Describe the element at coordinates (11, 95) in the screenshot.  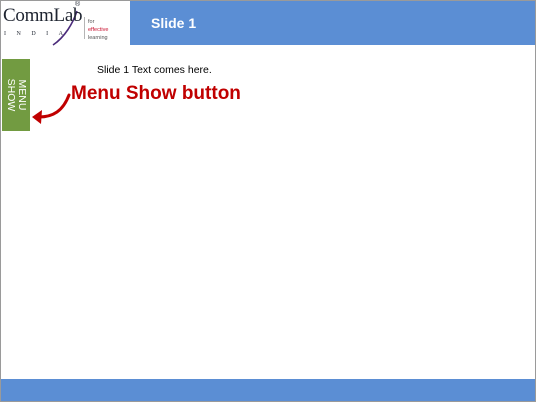
I see `menu-show-label-line2: SHOW` at that location.